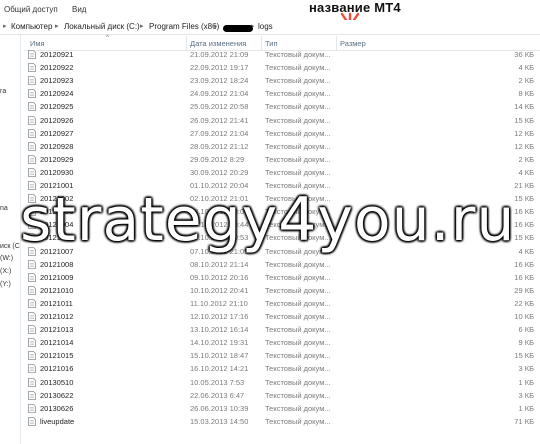  I want to click on file-size: 10 КБ, so click(524, 316).